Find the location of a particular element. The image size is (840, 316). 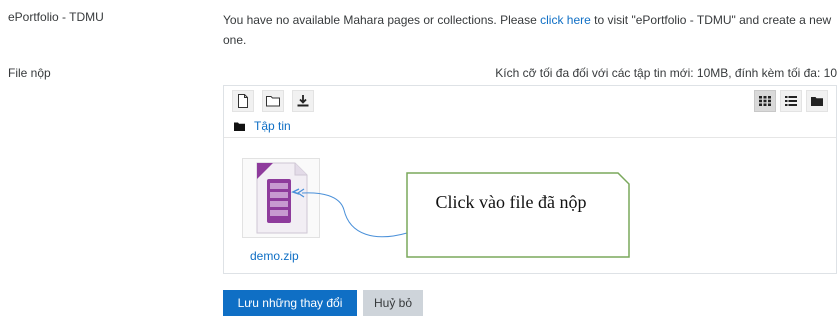

save-changes-button: Lưu những thay đổi is located at coordinates (290, 303).